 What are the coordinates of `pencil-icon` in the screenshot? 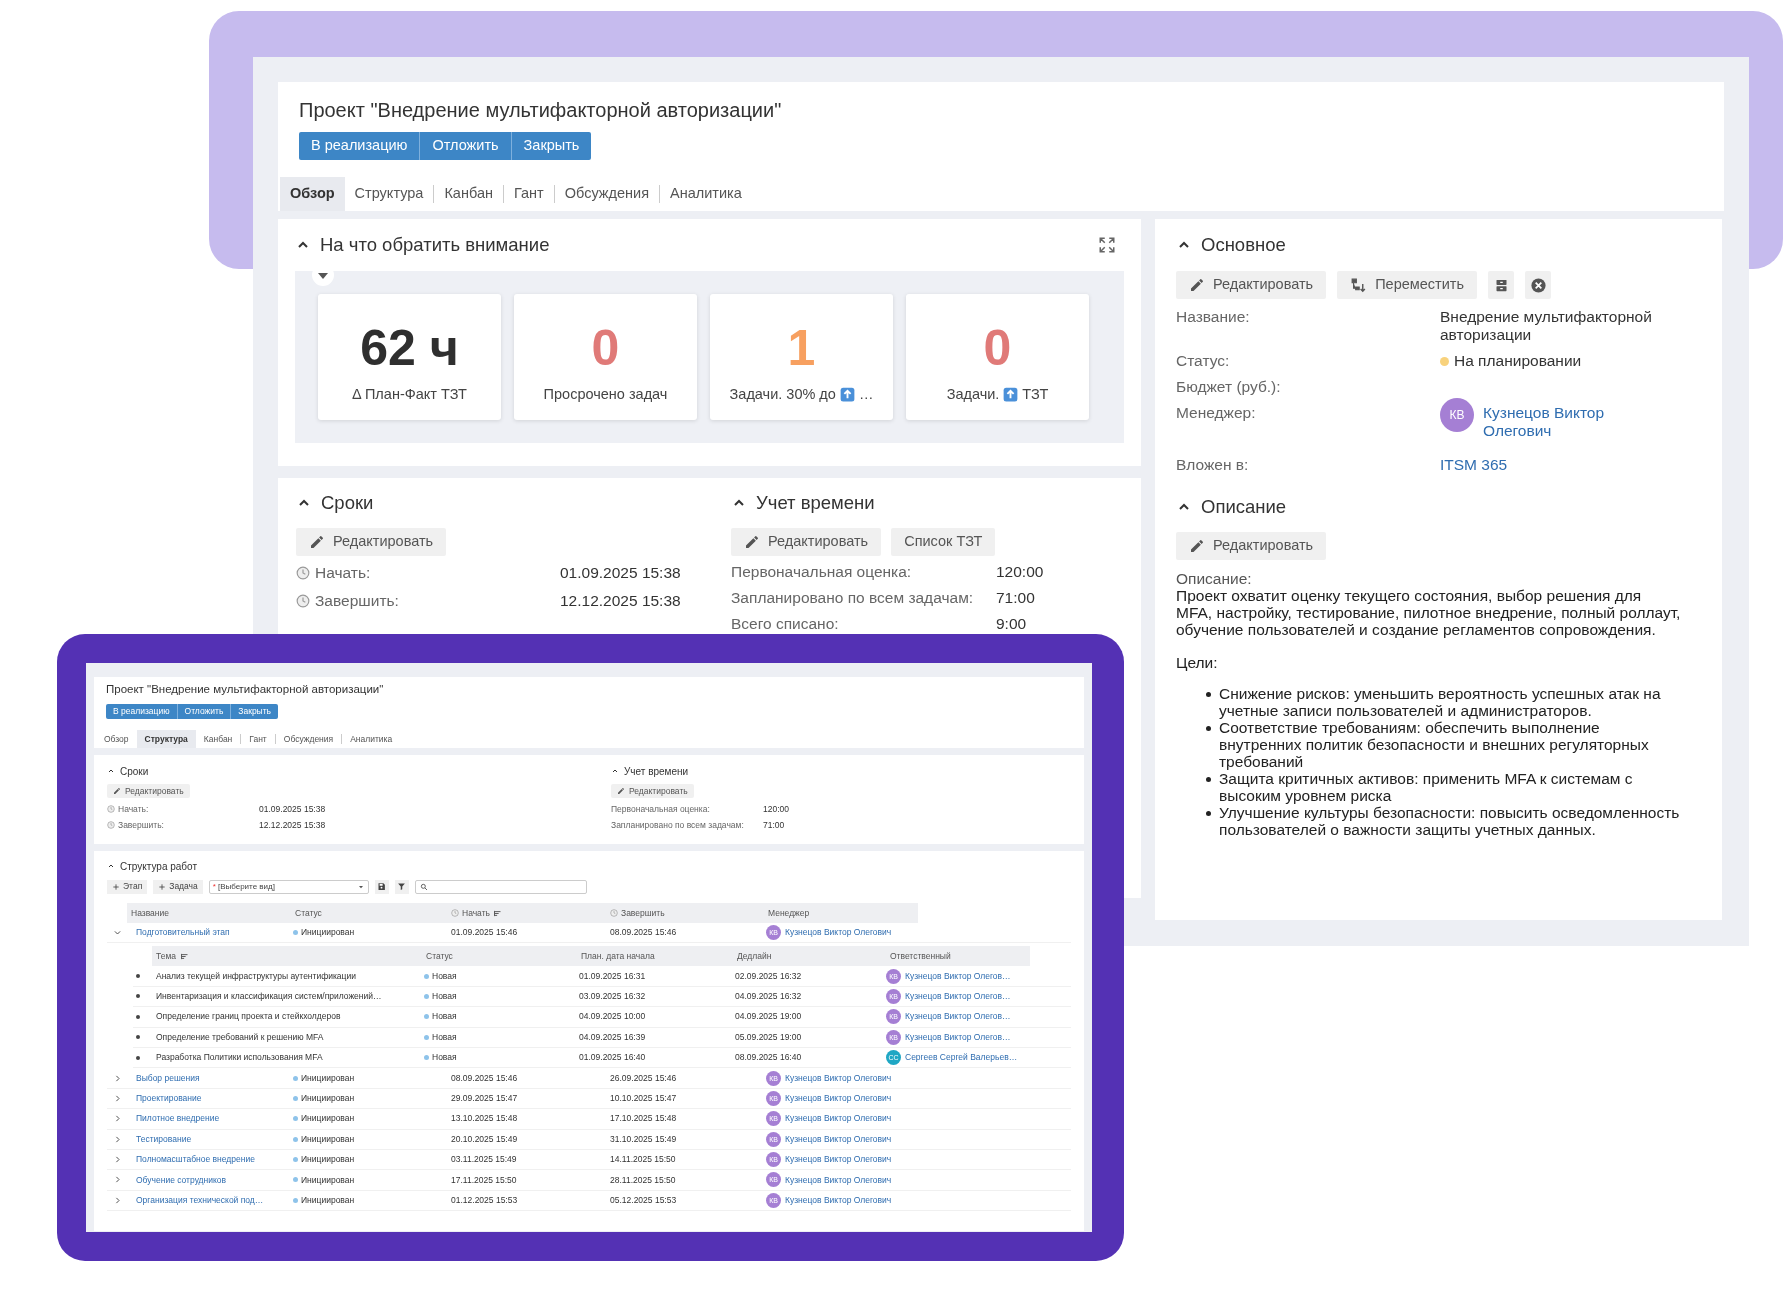 It's located at (1197, 285).